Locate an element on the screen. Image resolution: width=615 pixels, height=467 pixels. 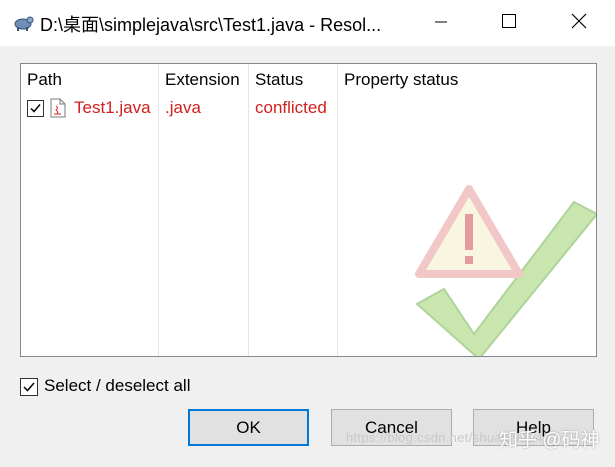
table-row: Test1.java .java conflicted is located at coordinates (308, 109).